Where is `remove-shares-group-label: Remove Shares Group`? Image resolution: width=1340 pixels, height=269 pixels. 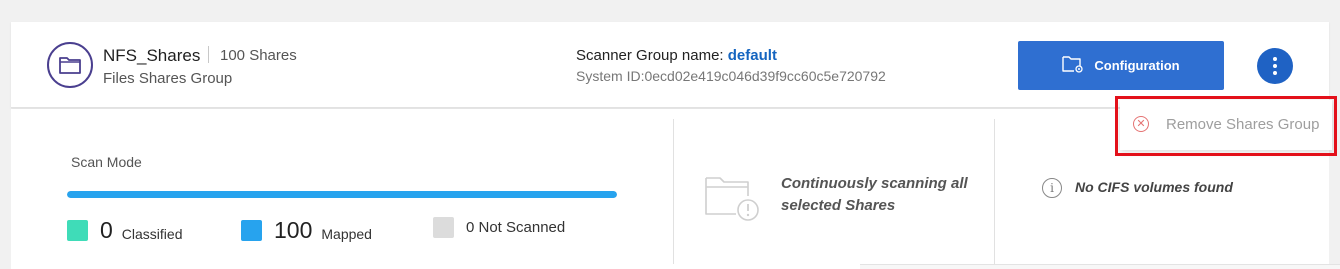 remove-shares-group-label: Remove Shares Group is located at coordinates (1243, 124).